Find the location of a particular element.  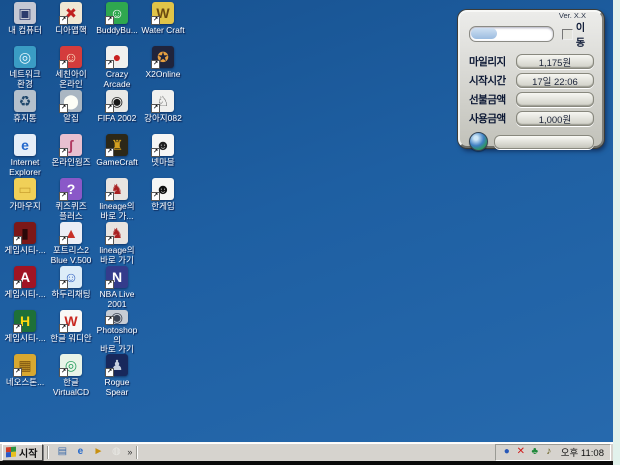

desktop-icon-recycle-bin: ♻ 휴지통 is located at coordinates (25, 112).